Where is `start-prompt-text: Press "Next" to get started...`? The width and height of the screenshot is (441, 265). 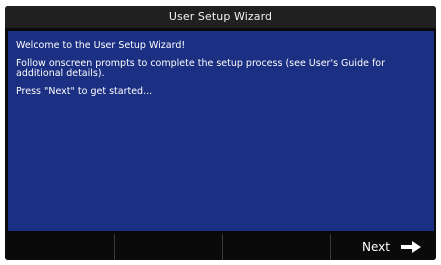
start-prompt-text: Press "Next" to get started... is located at coordinates (84, 91).